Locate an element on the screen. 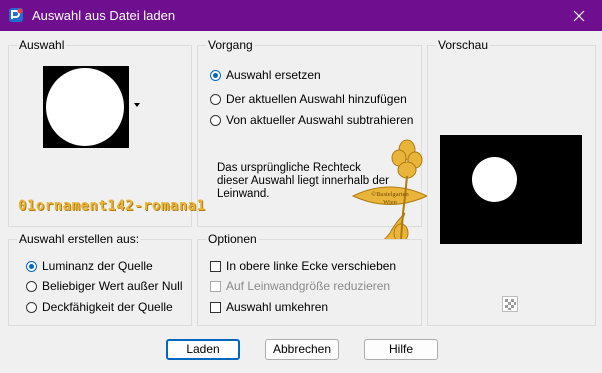  radio-deckfaehigkeit: Deckfähigkeit der Quelle is located at coordinates (99, 307).